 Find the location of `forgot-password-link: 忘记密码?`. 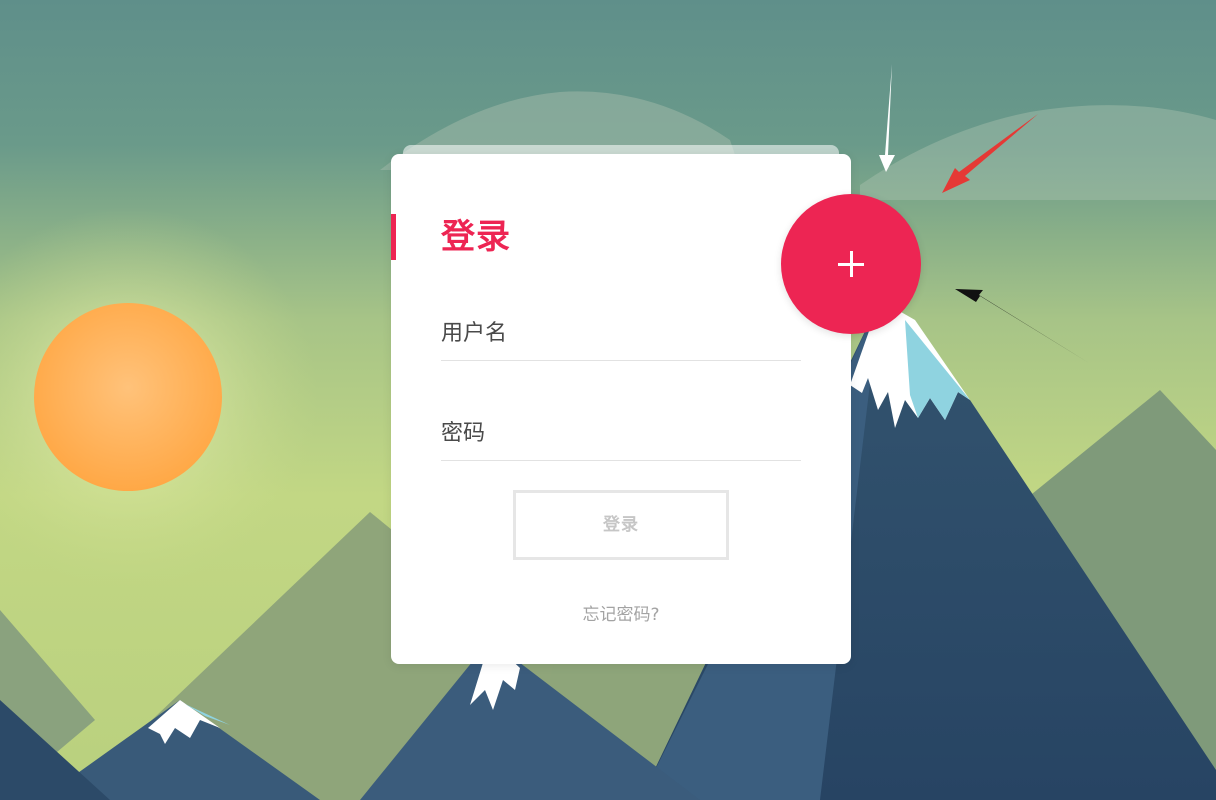

forgot-password-link: 忘记密码? is located at coordinates (621, 612).